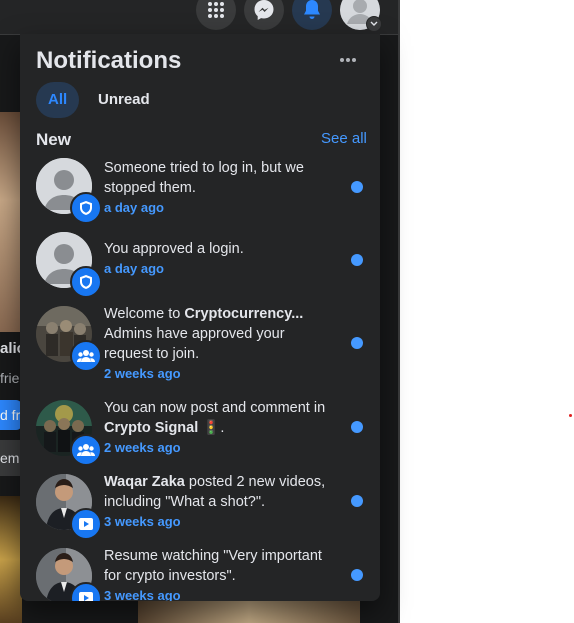 The image size is (574, 623). I want to click on feed-name-fragment: alic, so click(11, 348).